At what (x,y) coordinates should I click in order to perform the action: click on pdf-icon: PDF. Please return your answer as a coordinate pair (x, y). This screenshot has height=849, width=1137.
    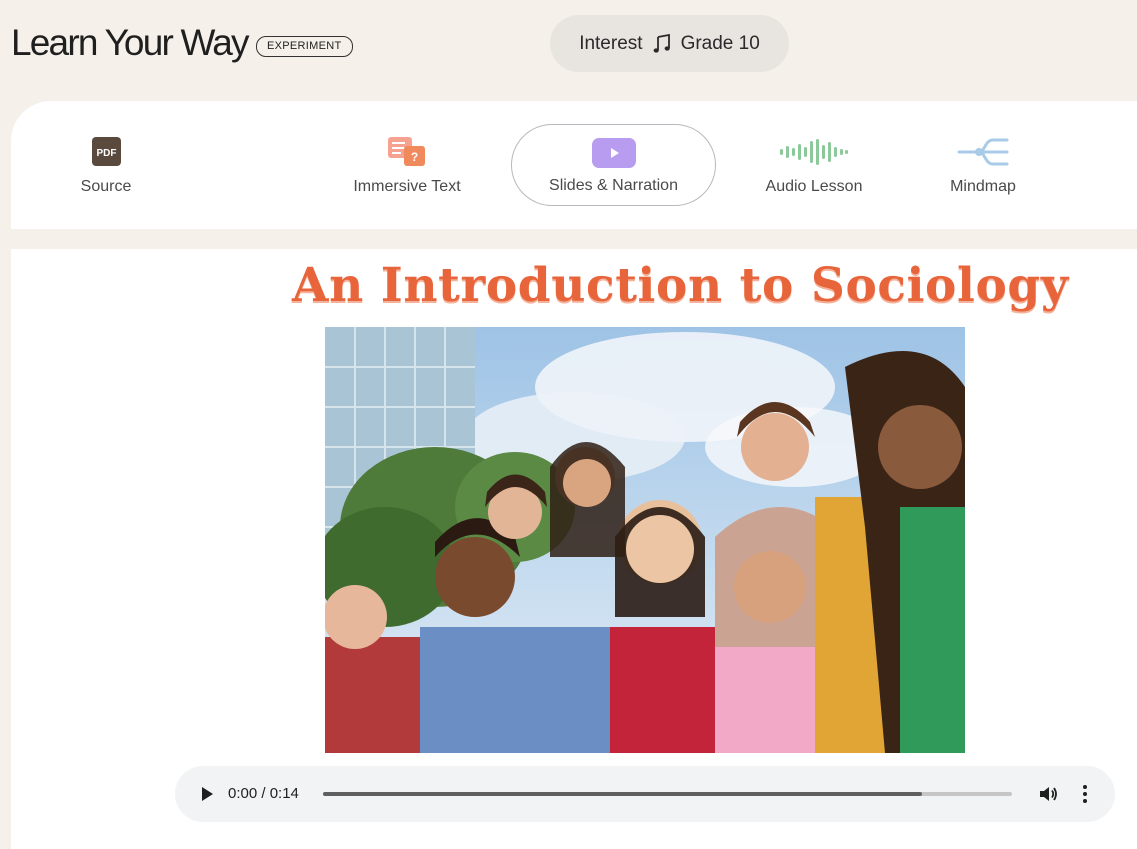
    Looking at the image, I should click on (106, 151).